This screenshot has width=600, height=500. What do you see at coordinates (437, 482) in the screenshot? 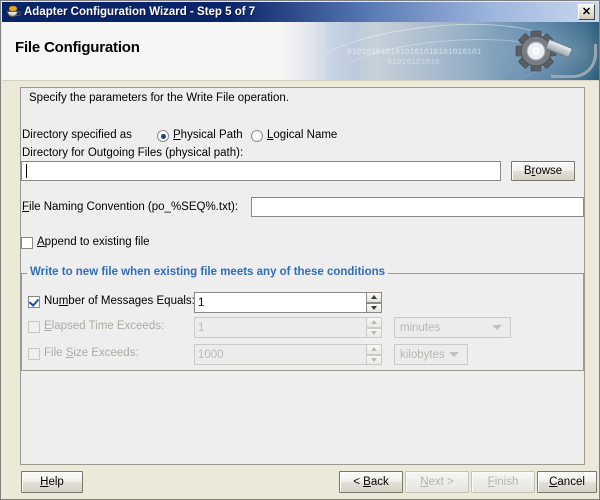
I see `next-button: Next >` at bounding box center [437, 482].